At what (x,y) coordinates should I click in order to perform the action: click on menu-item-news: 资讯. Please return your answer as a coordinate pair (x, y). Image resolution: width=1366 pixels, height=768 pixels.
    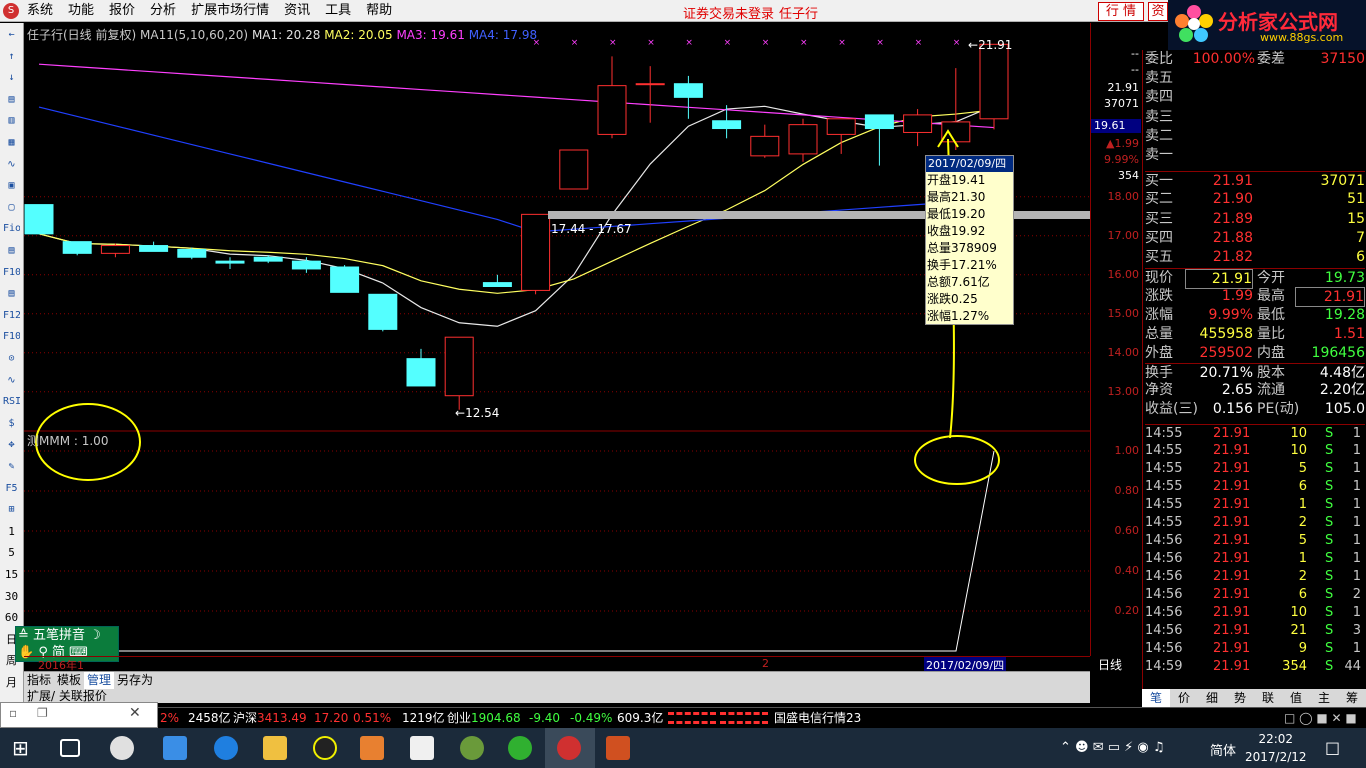
    Looking at the image, I should click on (297, 11).